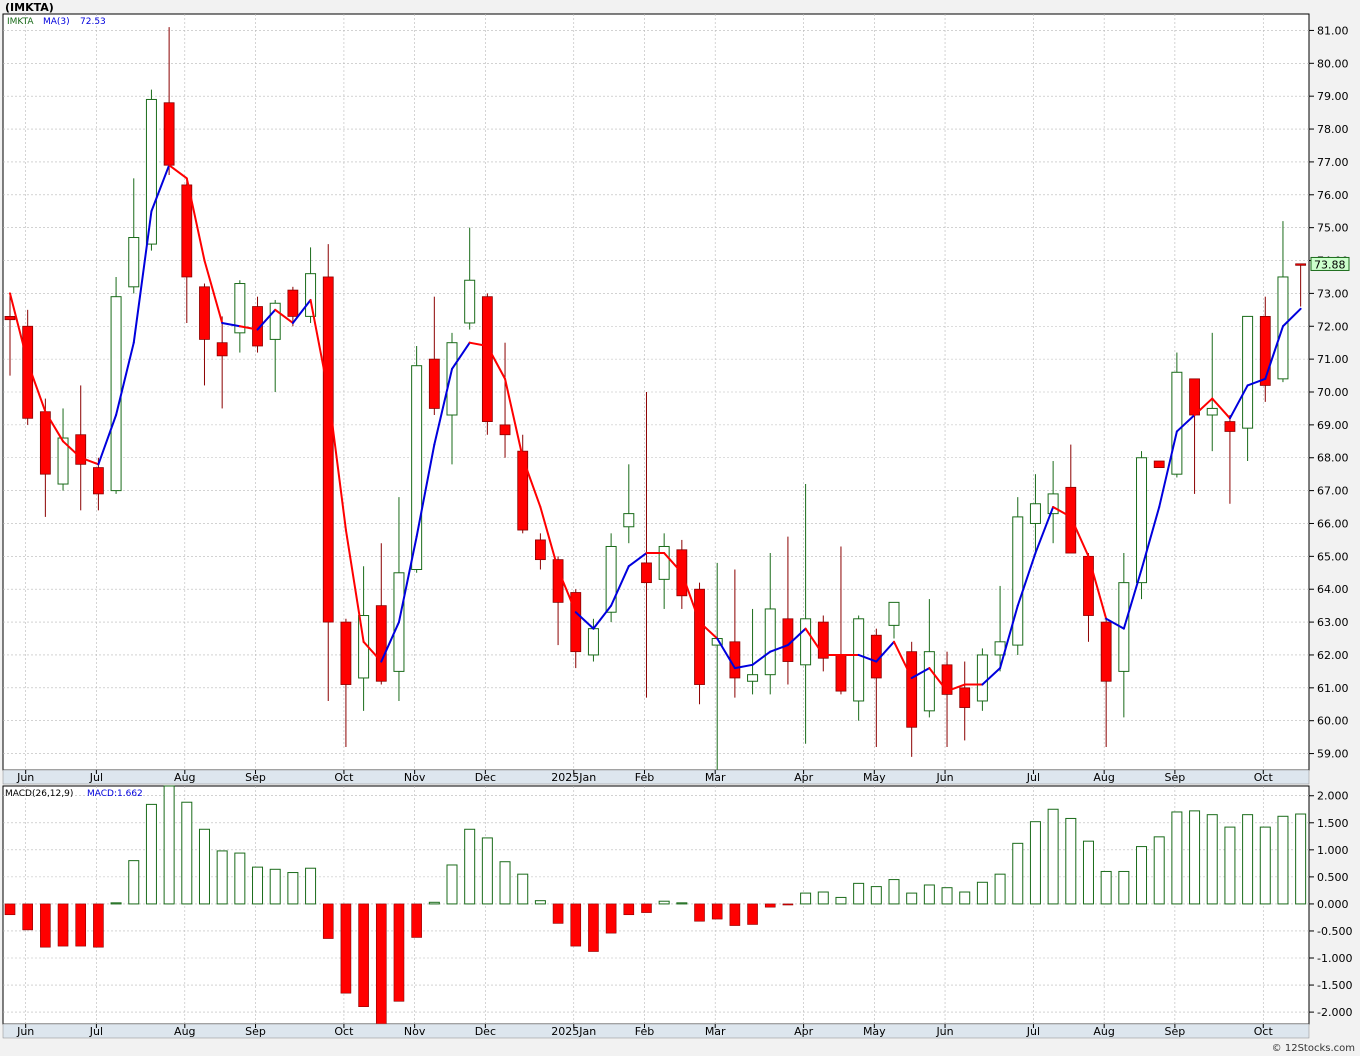 The image size is (1360, 1056). I want to click on price-x-tick-label: Mar, so click(715, 777).